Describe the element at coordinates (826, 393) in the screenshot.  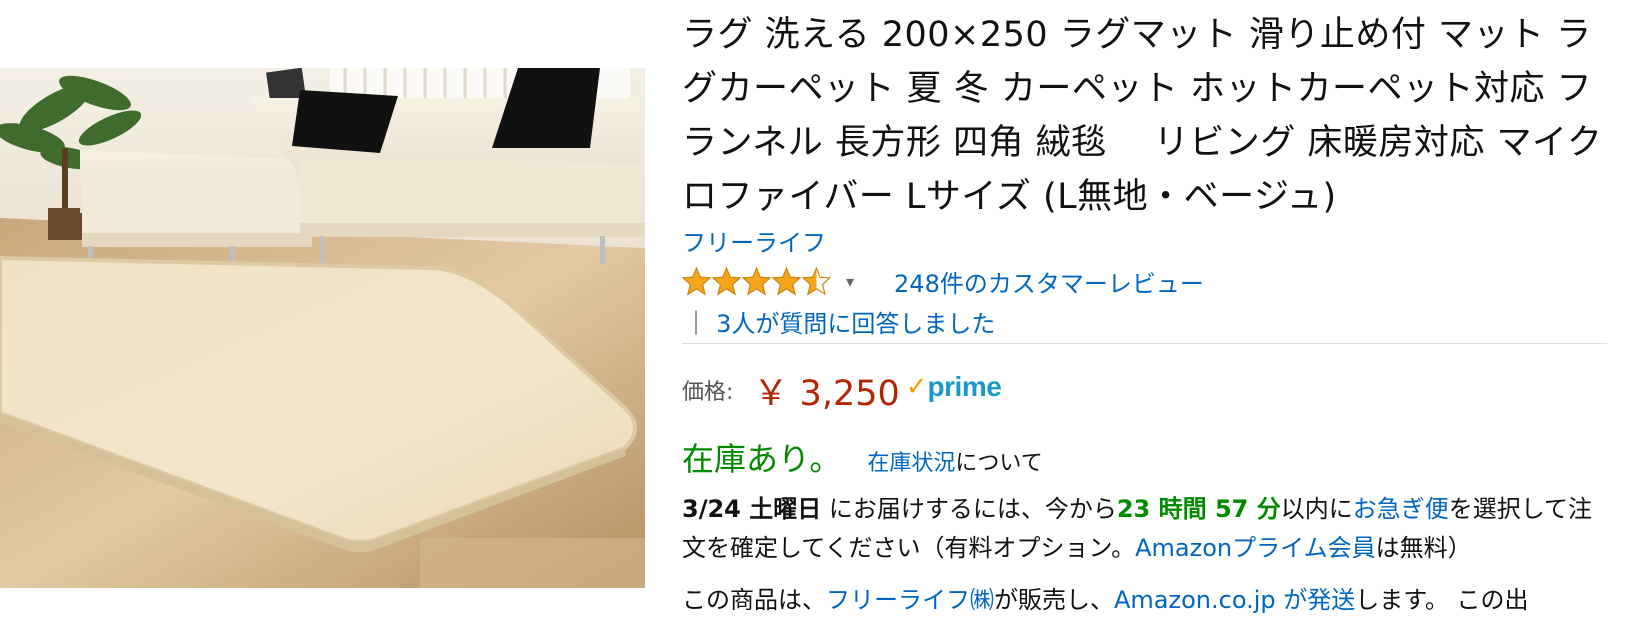
I see `price-value: ￥ 3,250` at that location.